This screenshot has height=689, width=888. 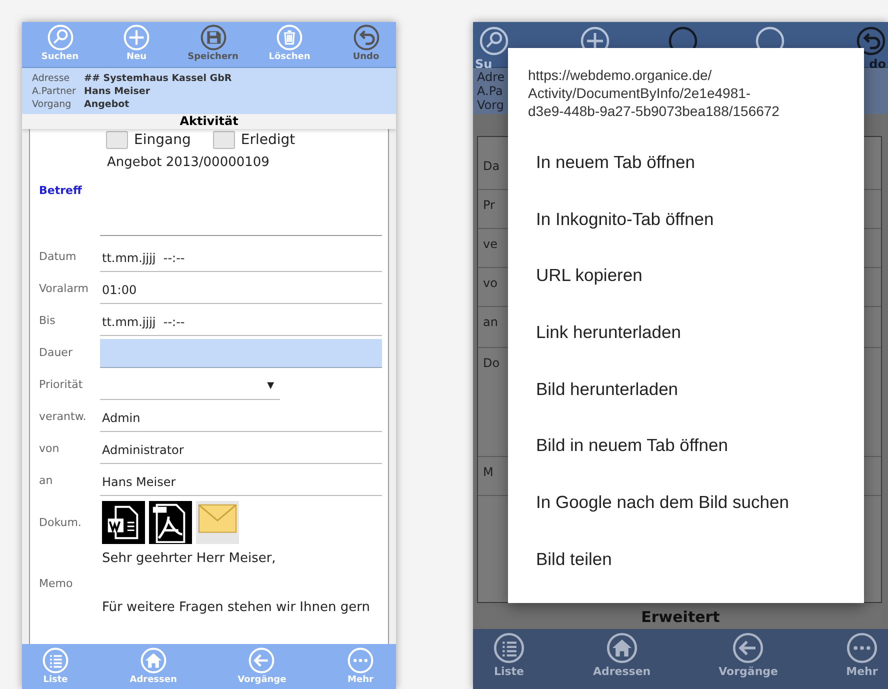 What do you see at coordinates (686, 453) in the screenshot?
I see `menu-item: Bild in neuem Tab öffnen` at bounding box center [686, 453].